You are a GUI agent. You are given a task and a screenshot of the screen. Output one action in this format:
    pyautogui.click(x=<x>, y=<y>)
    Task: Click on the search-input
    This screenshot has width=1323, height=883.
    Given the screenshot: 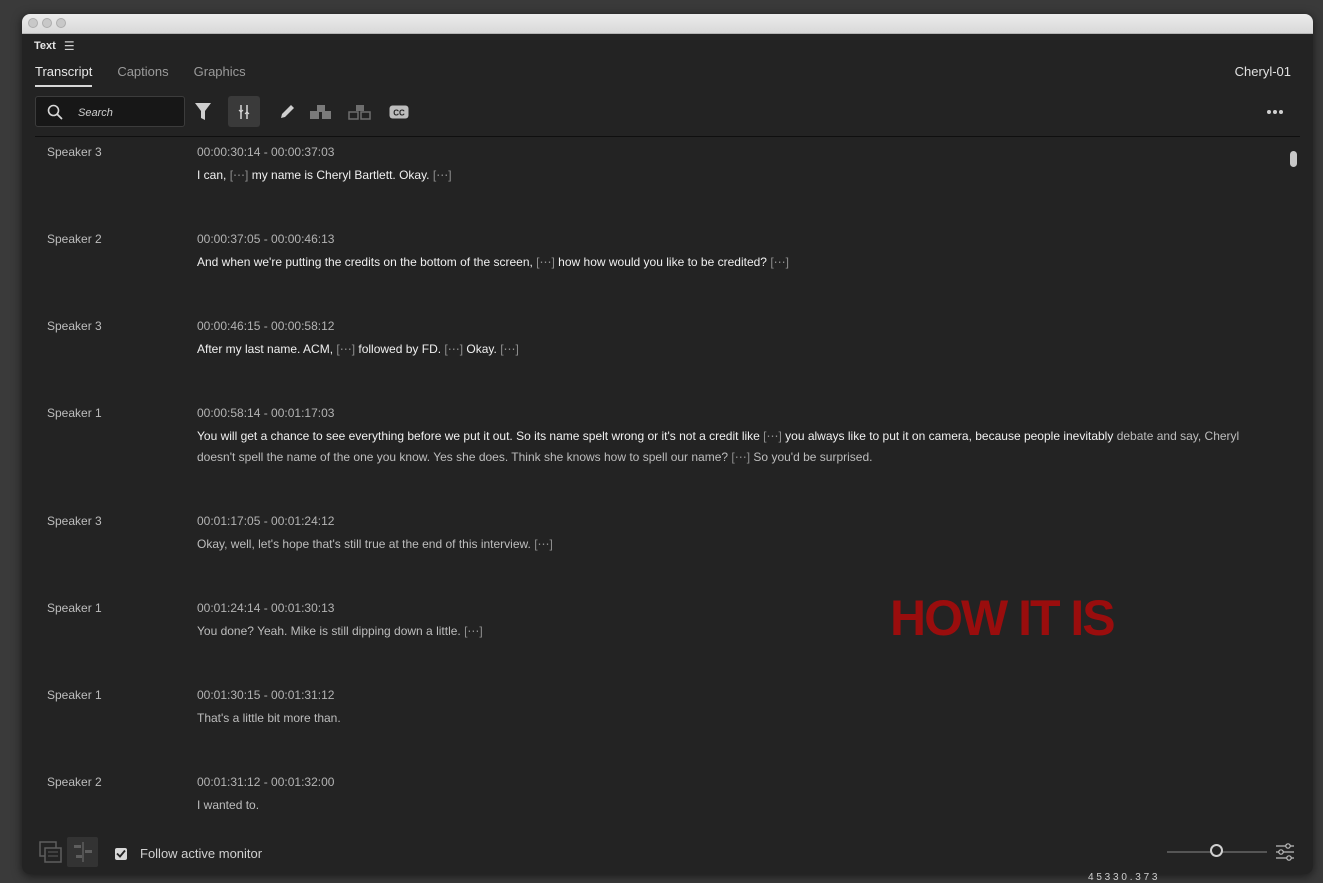 What is the action you would take?
    pyautogui.click(x=128, y=113)
    